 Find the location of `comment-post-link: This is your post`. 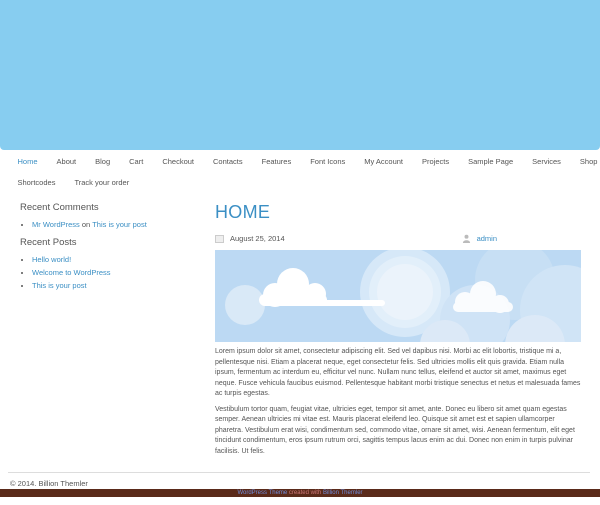

comment-post-link: This is your post is located at coordinates (119, 224).